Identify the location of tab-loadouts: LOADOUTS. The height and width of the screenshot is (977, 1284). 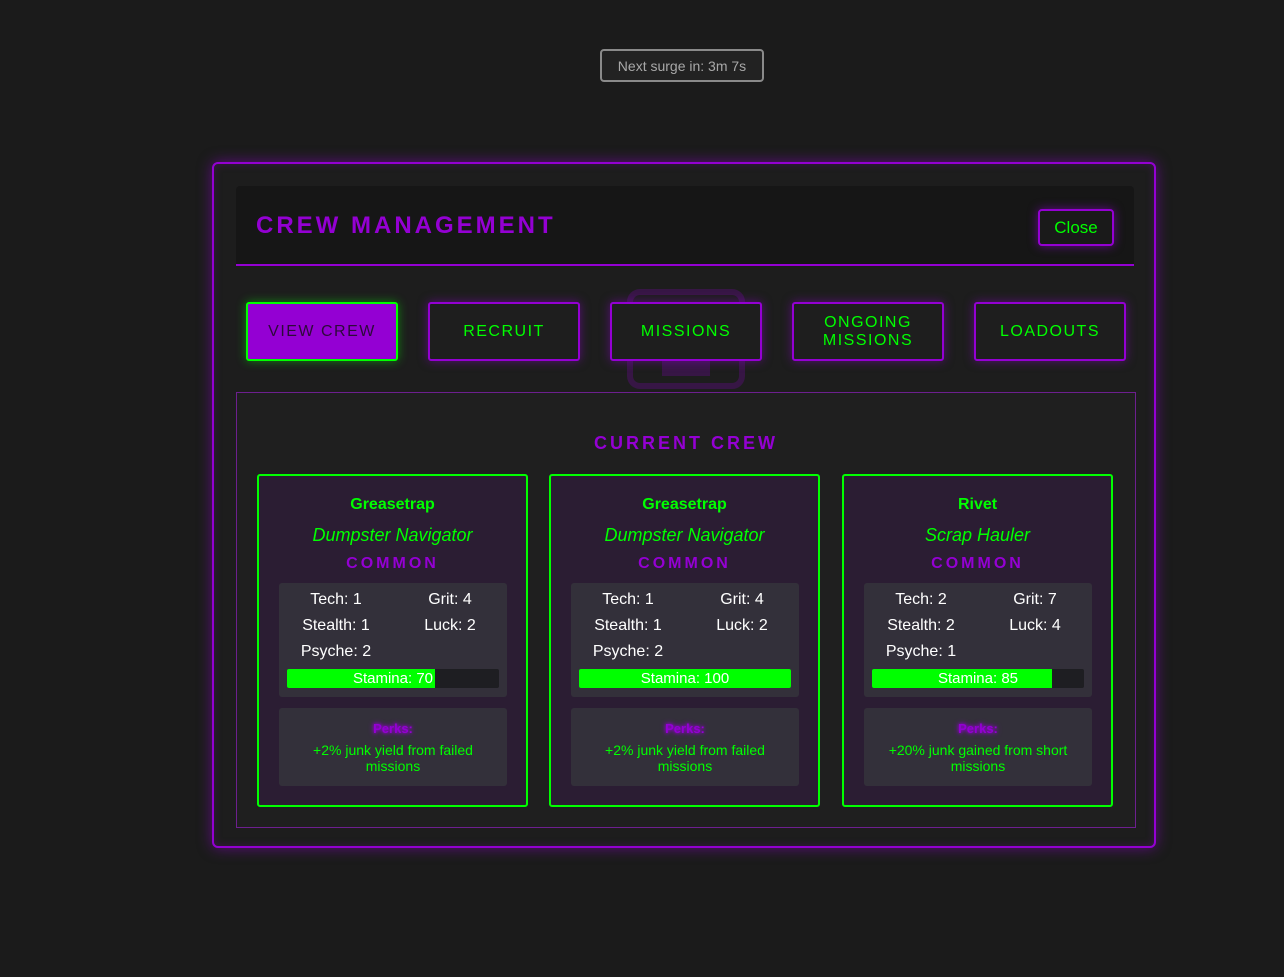
(1050, 331).